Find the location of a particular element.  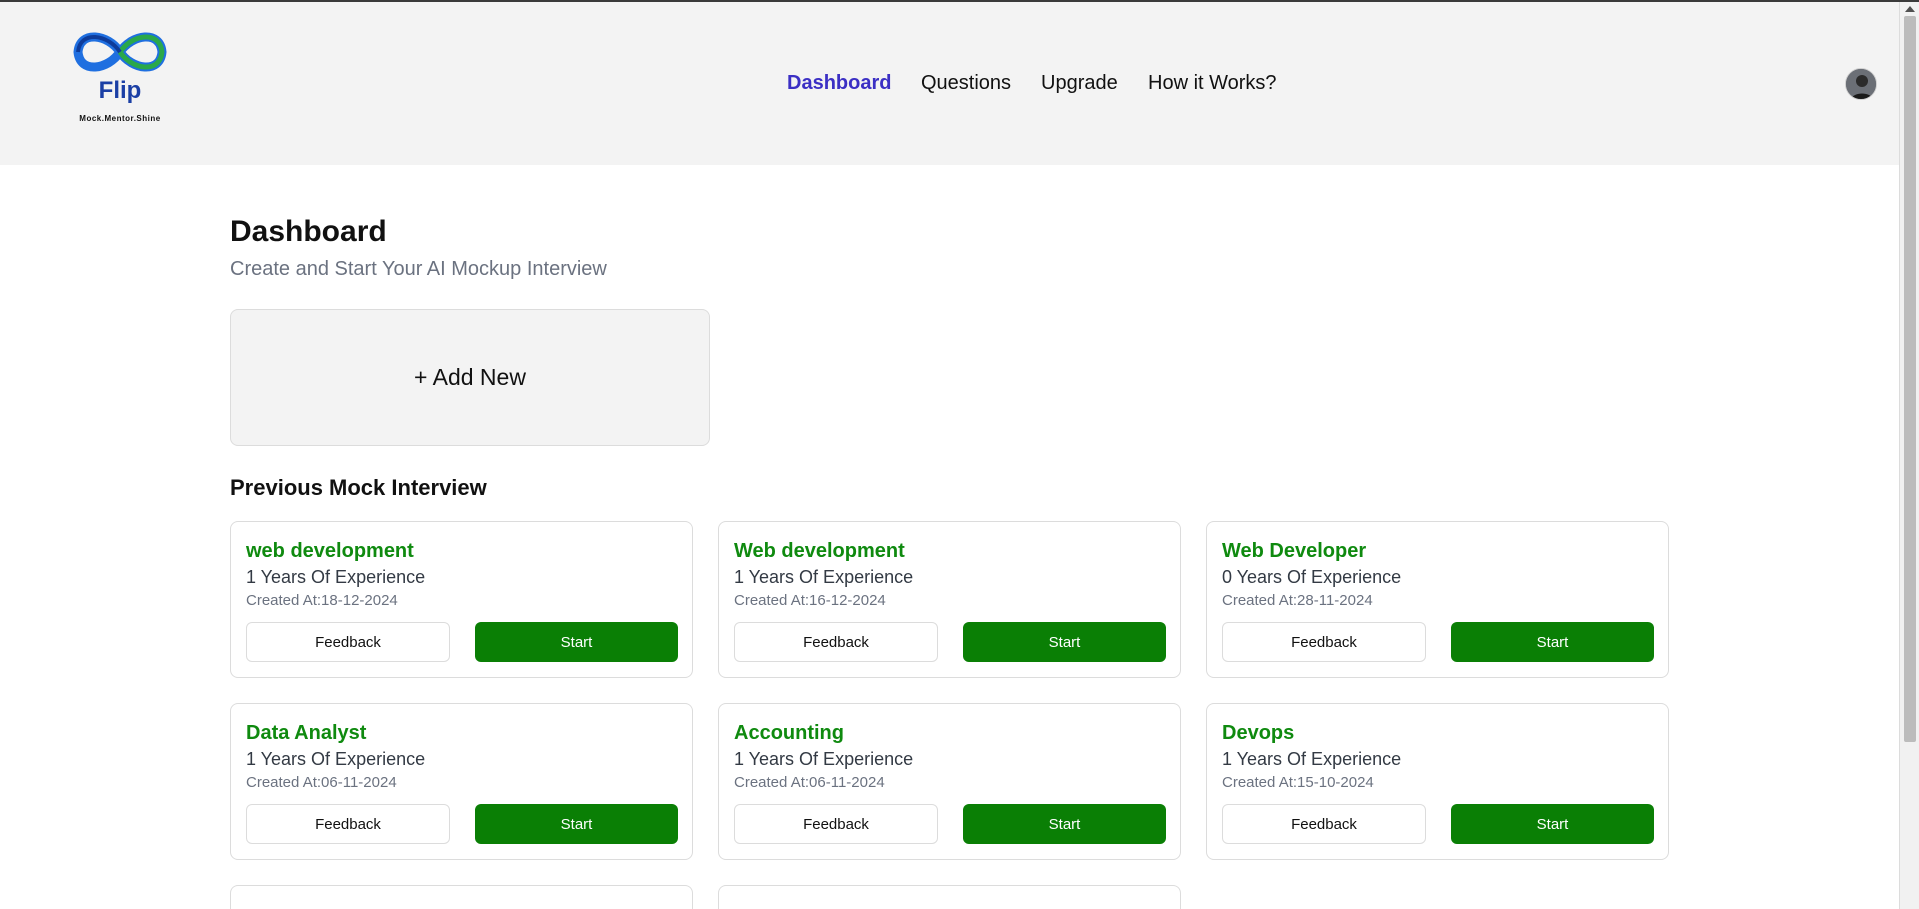

add-new-interview-card: + Add New is located at coordinates (470, 377).